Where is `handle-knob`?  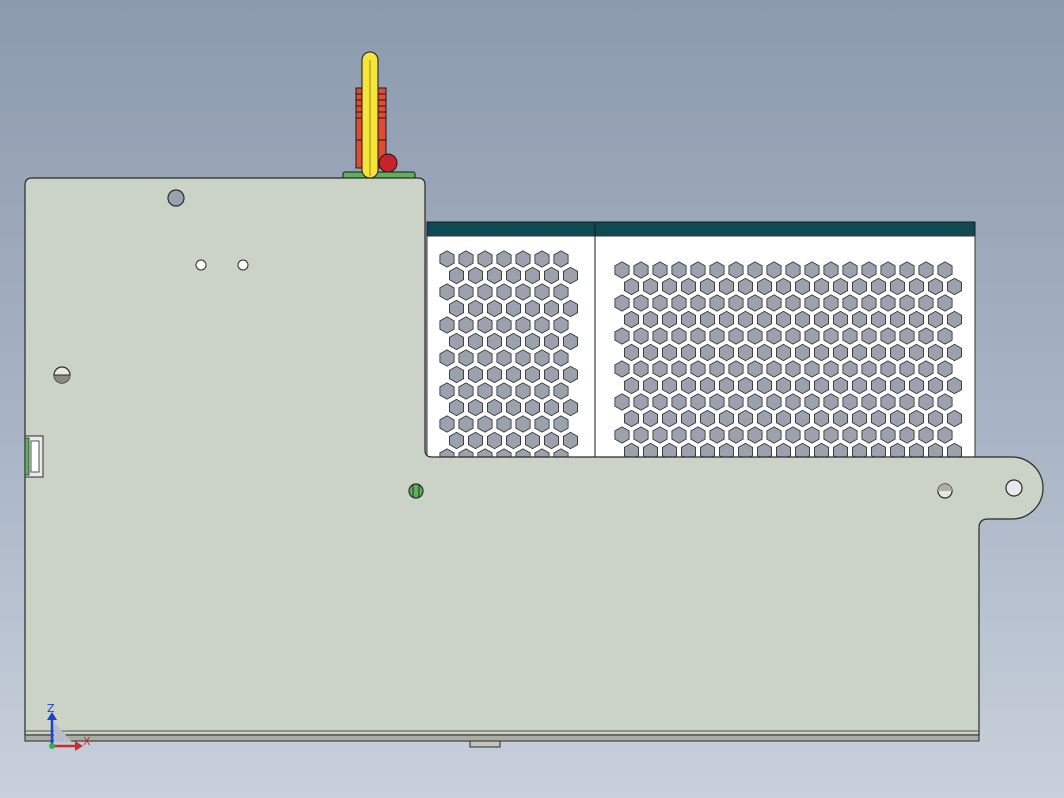
handle-knob is located at coordinates (388, 163).